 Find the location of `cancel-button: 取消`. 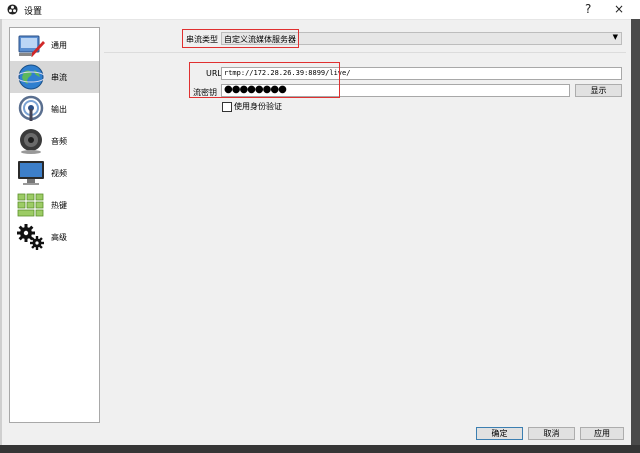

cancel-button: 取消 is located at coordinates (551, 433).